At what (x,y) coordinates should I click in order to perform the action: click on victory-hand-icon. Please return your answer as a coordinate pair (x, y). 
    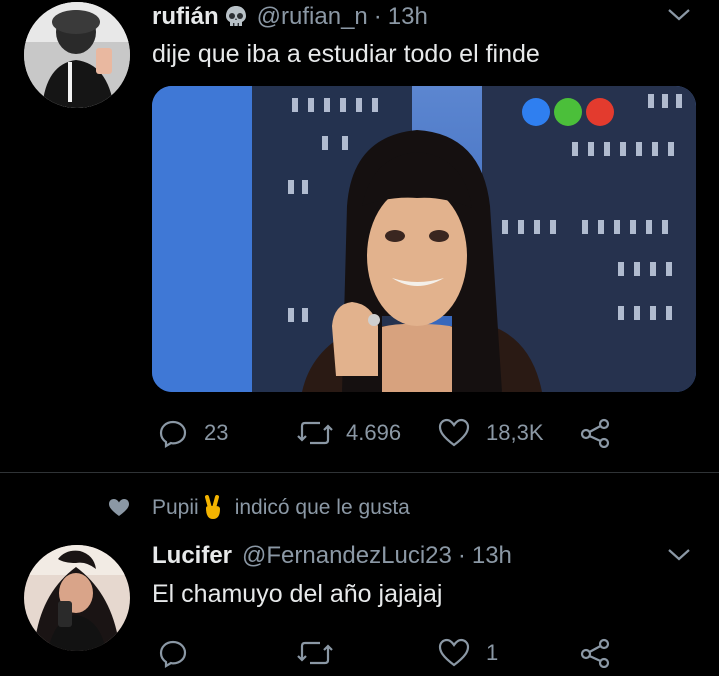
    Looking at the image, I should click on (213, 508).